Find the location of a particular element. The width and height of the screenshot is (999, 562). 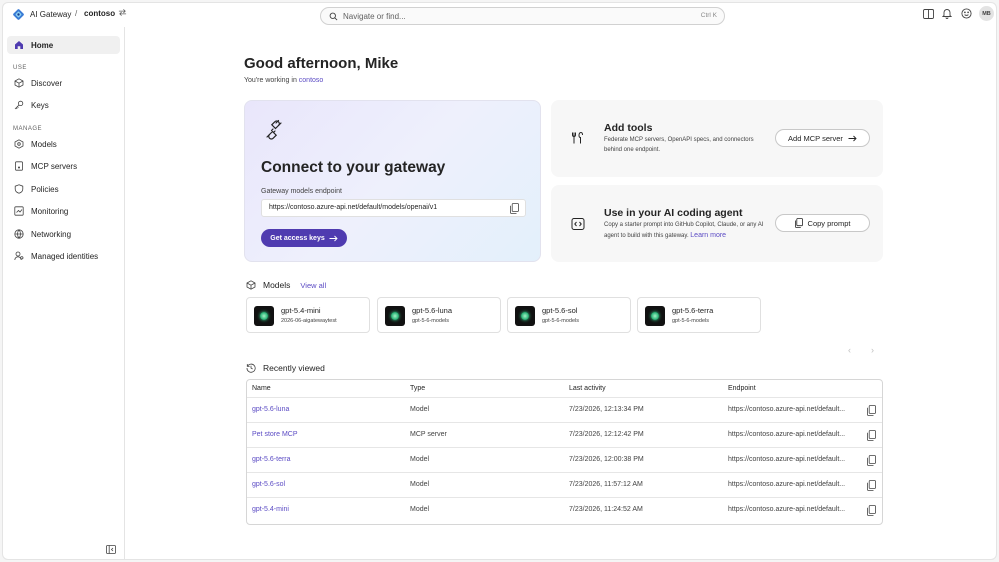

row-name-link: gpt-5.6-terra is located at coordinates (271, 459).